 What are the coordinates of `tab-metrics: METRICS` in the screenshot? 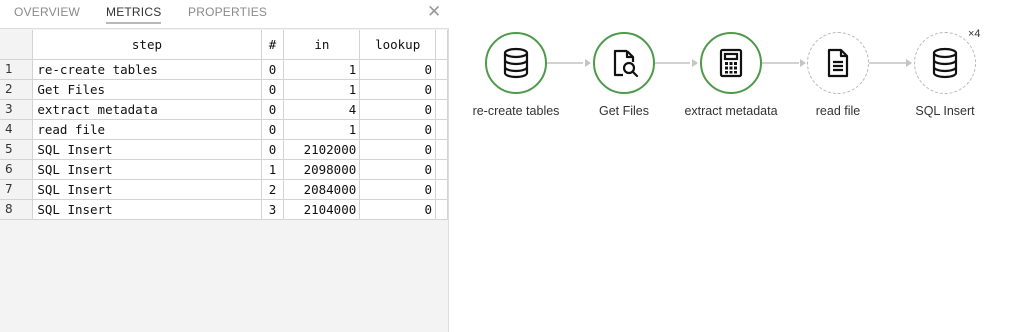 It's located at (134, 14).